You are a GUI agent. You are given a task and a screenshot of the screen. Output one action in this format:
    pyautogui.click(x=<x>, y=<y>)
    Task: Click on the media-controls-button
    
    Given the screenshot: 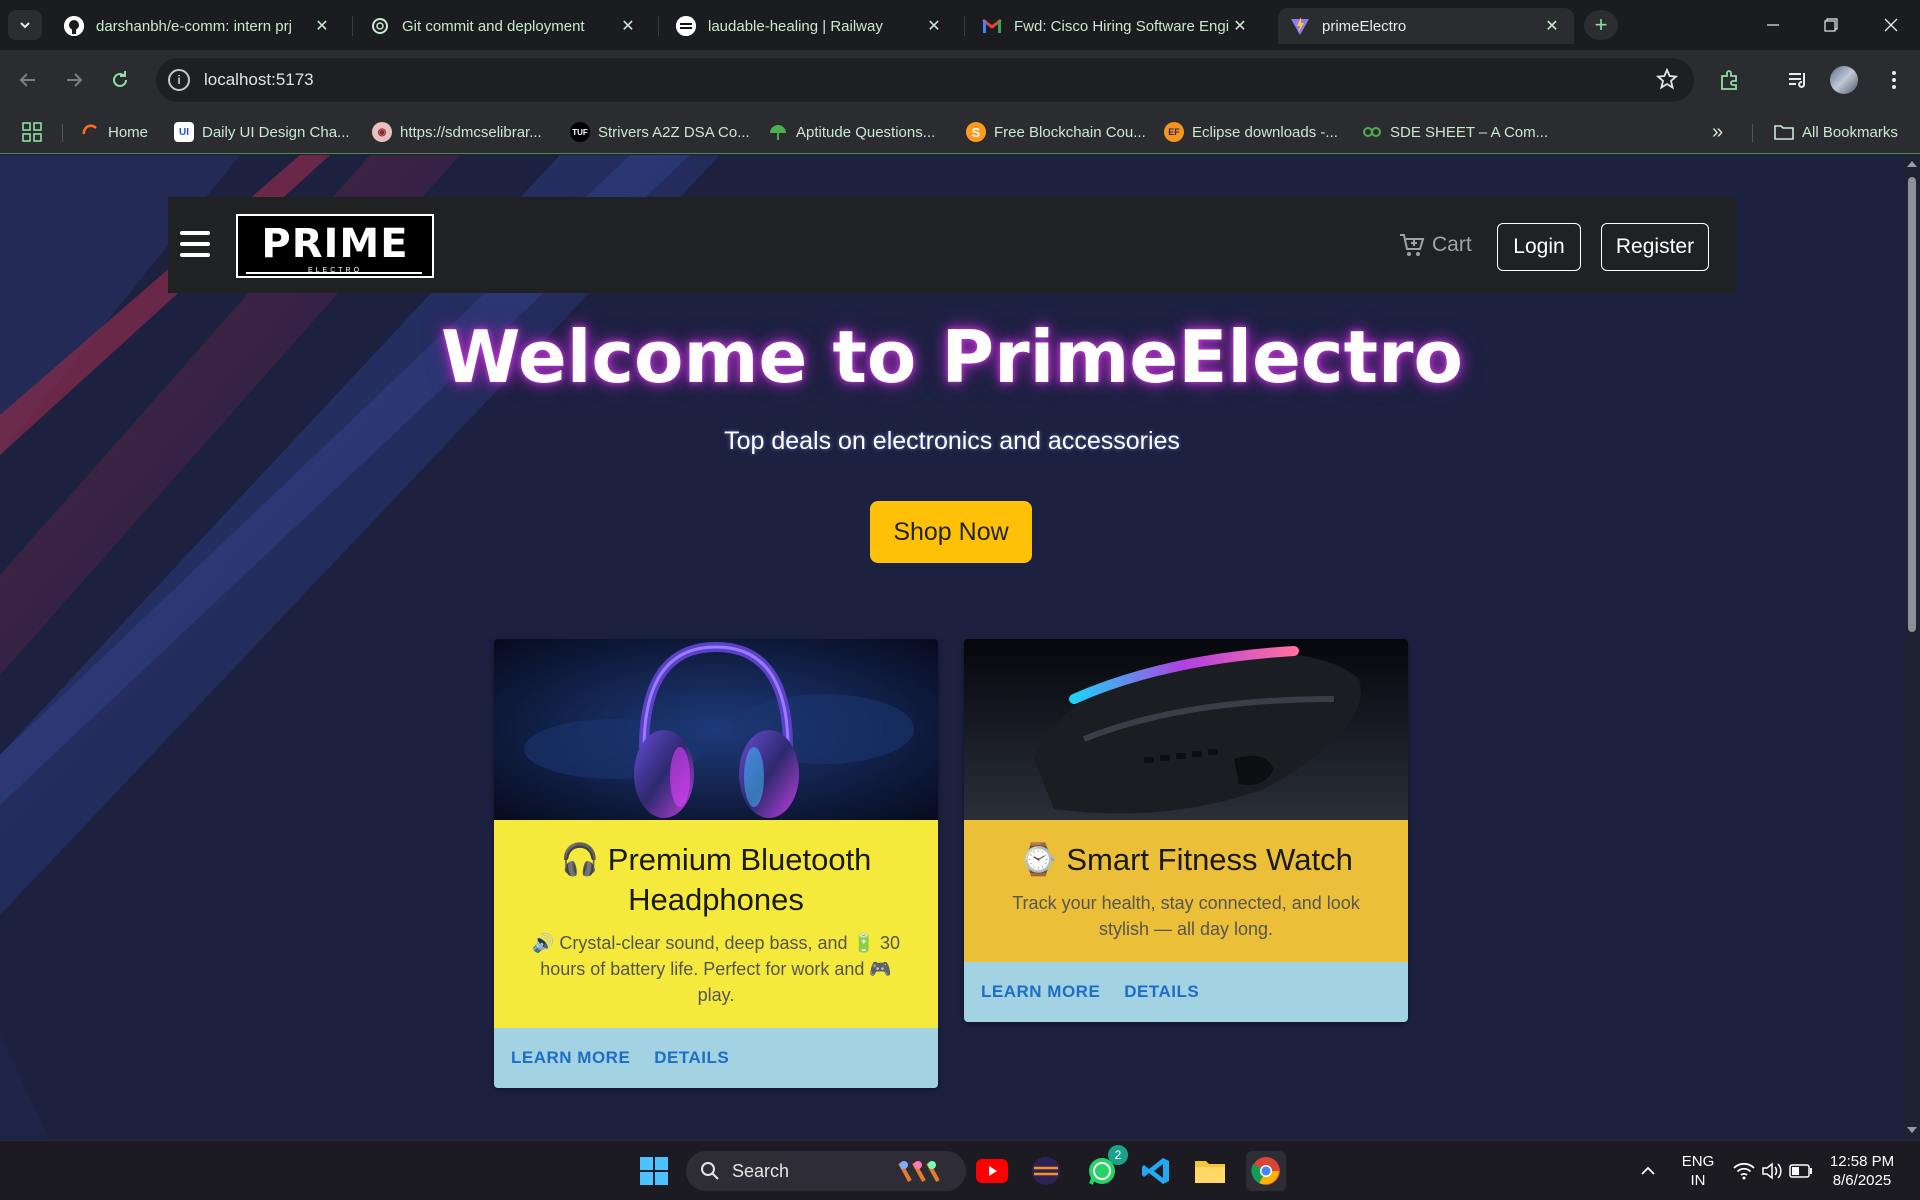 What is the action you would take?
    pyautogui.click(x=1798, y=80)
    